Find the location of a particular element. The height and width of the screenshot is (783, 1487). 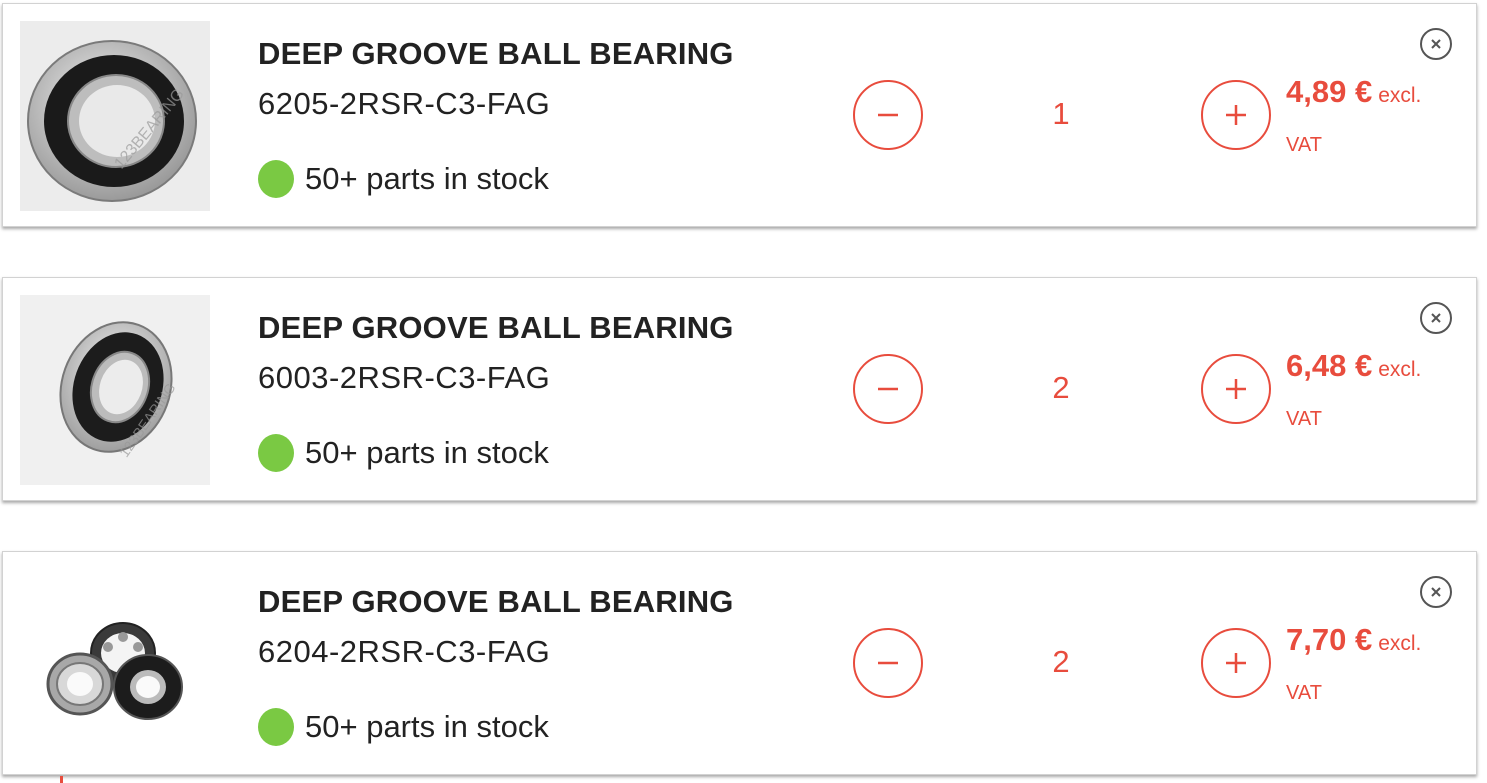

price-amount: 6,48 € is located at coordinates (1329, 365).